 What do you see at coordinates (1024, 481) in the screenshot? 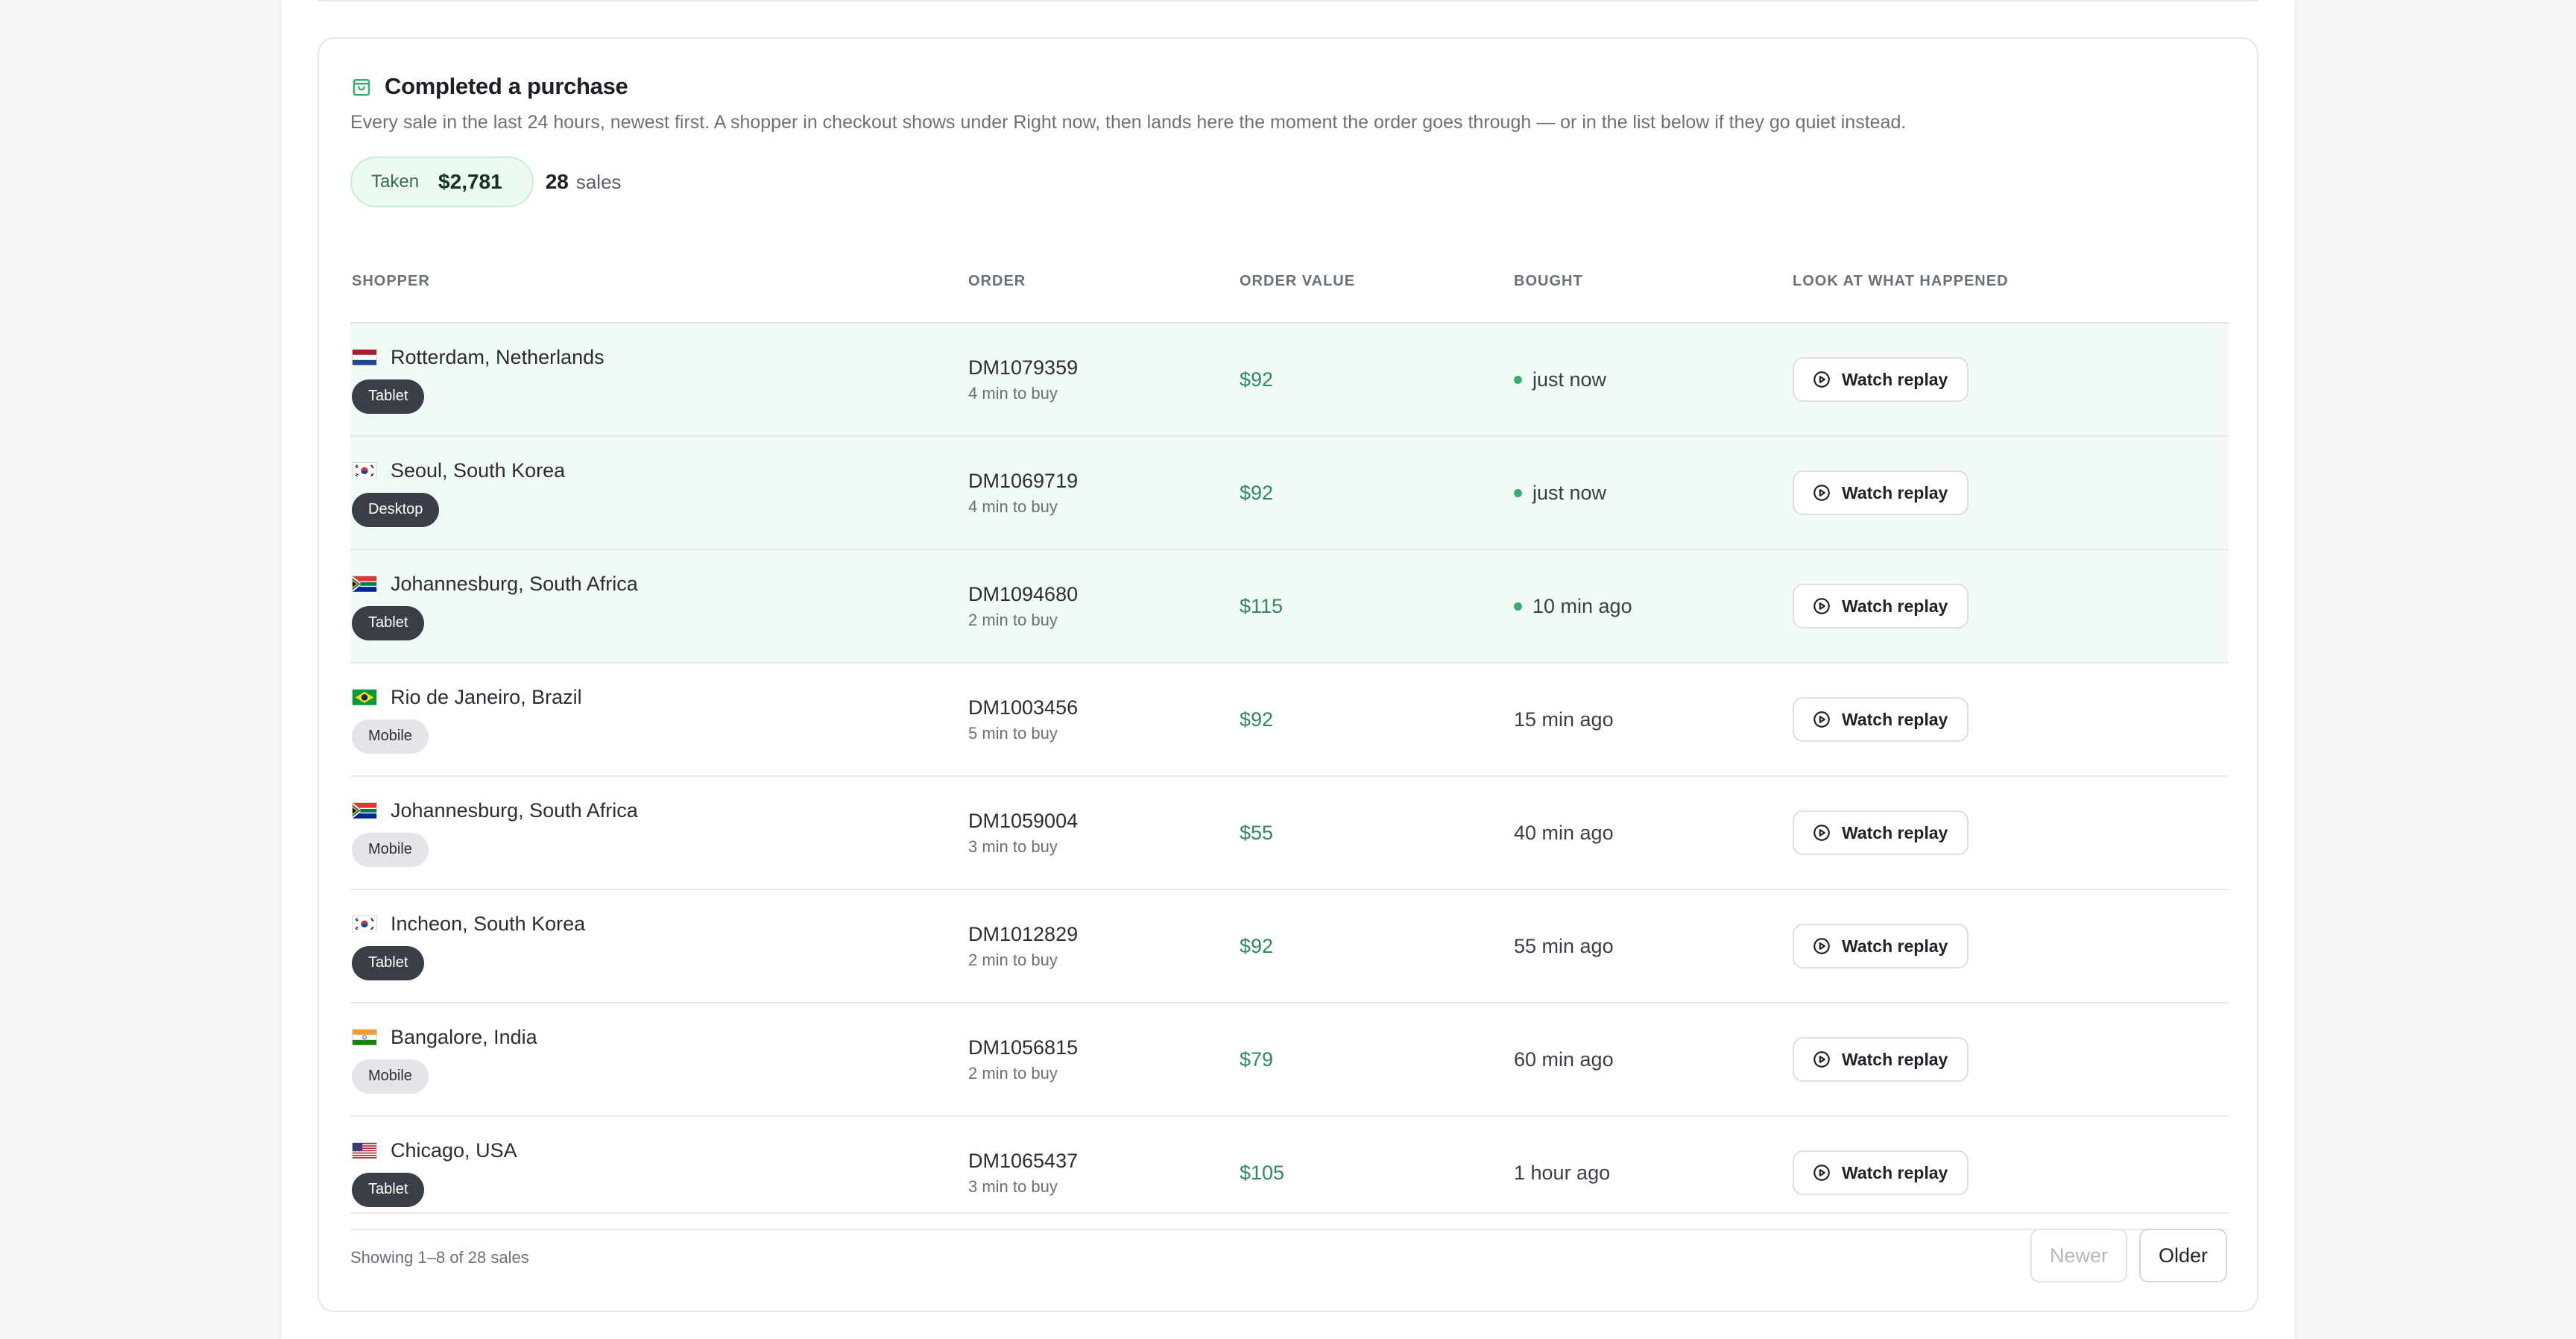
I see `order-id: DM1069719` at bounding box center [1024, 481].